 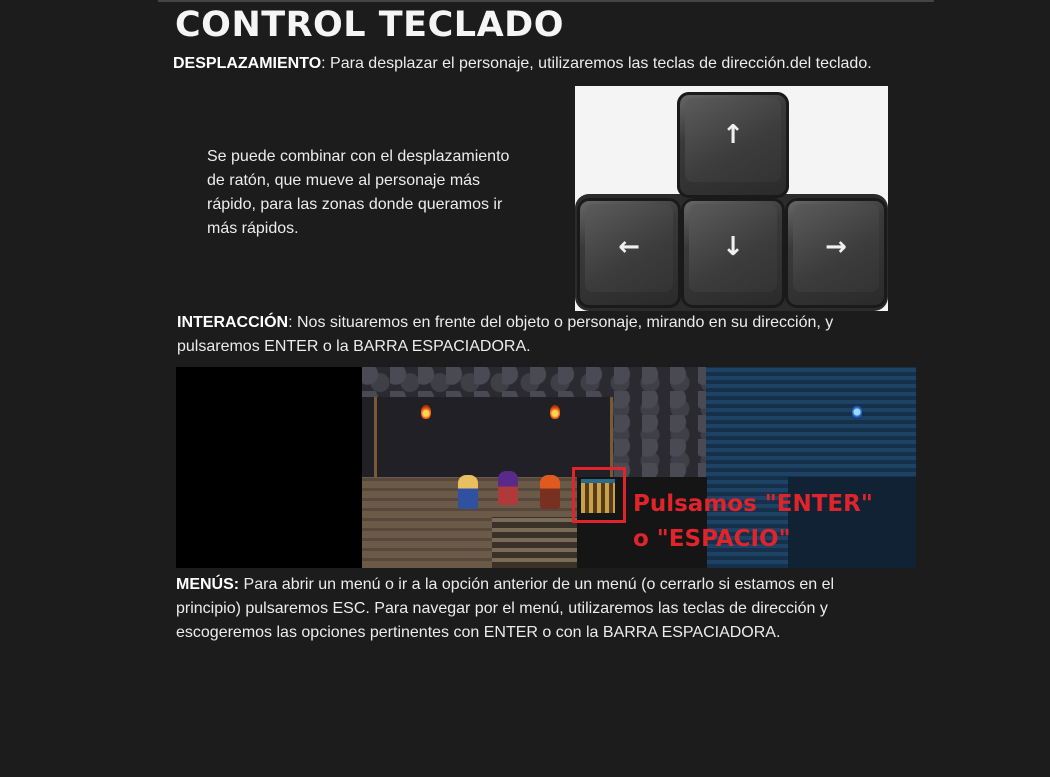 What do you see at coordinates (836, 247) in the screenshot?
I see `right-arrow-icon: →` at bounding box center [836, 247].